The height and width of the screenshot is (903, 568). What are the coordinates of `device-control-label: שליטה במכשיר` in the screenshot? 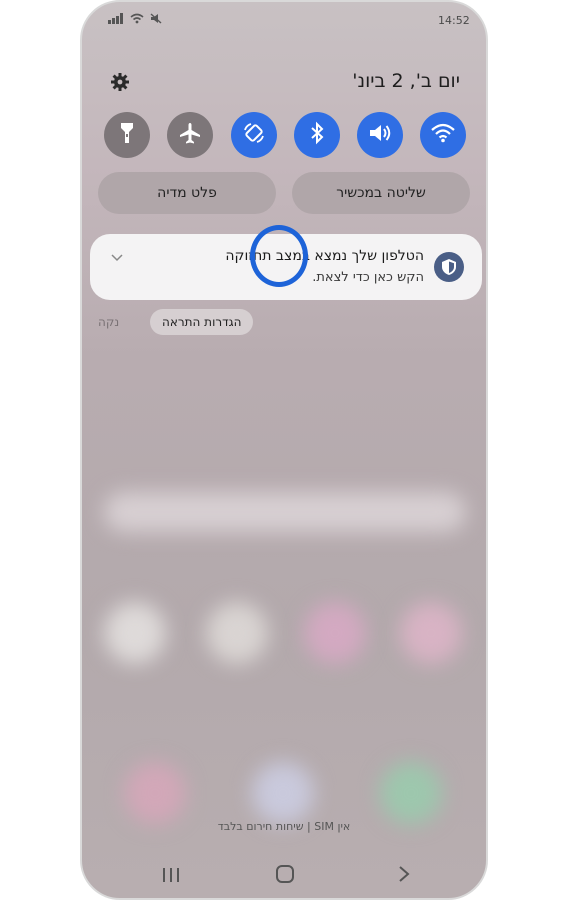 It's located at (381, 193).